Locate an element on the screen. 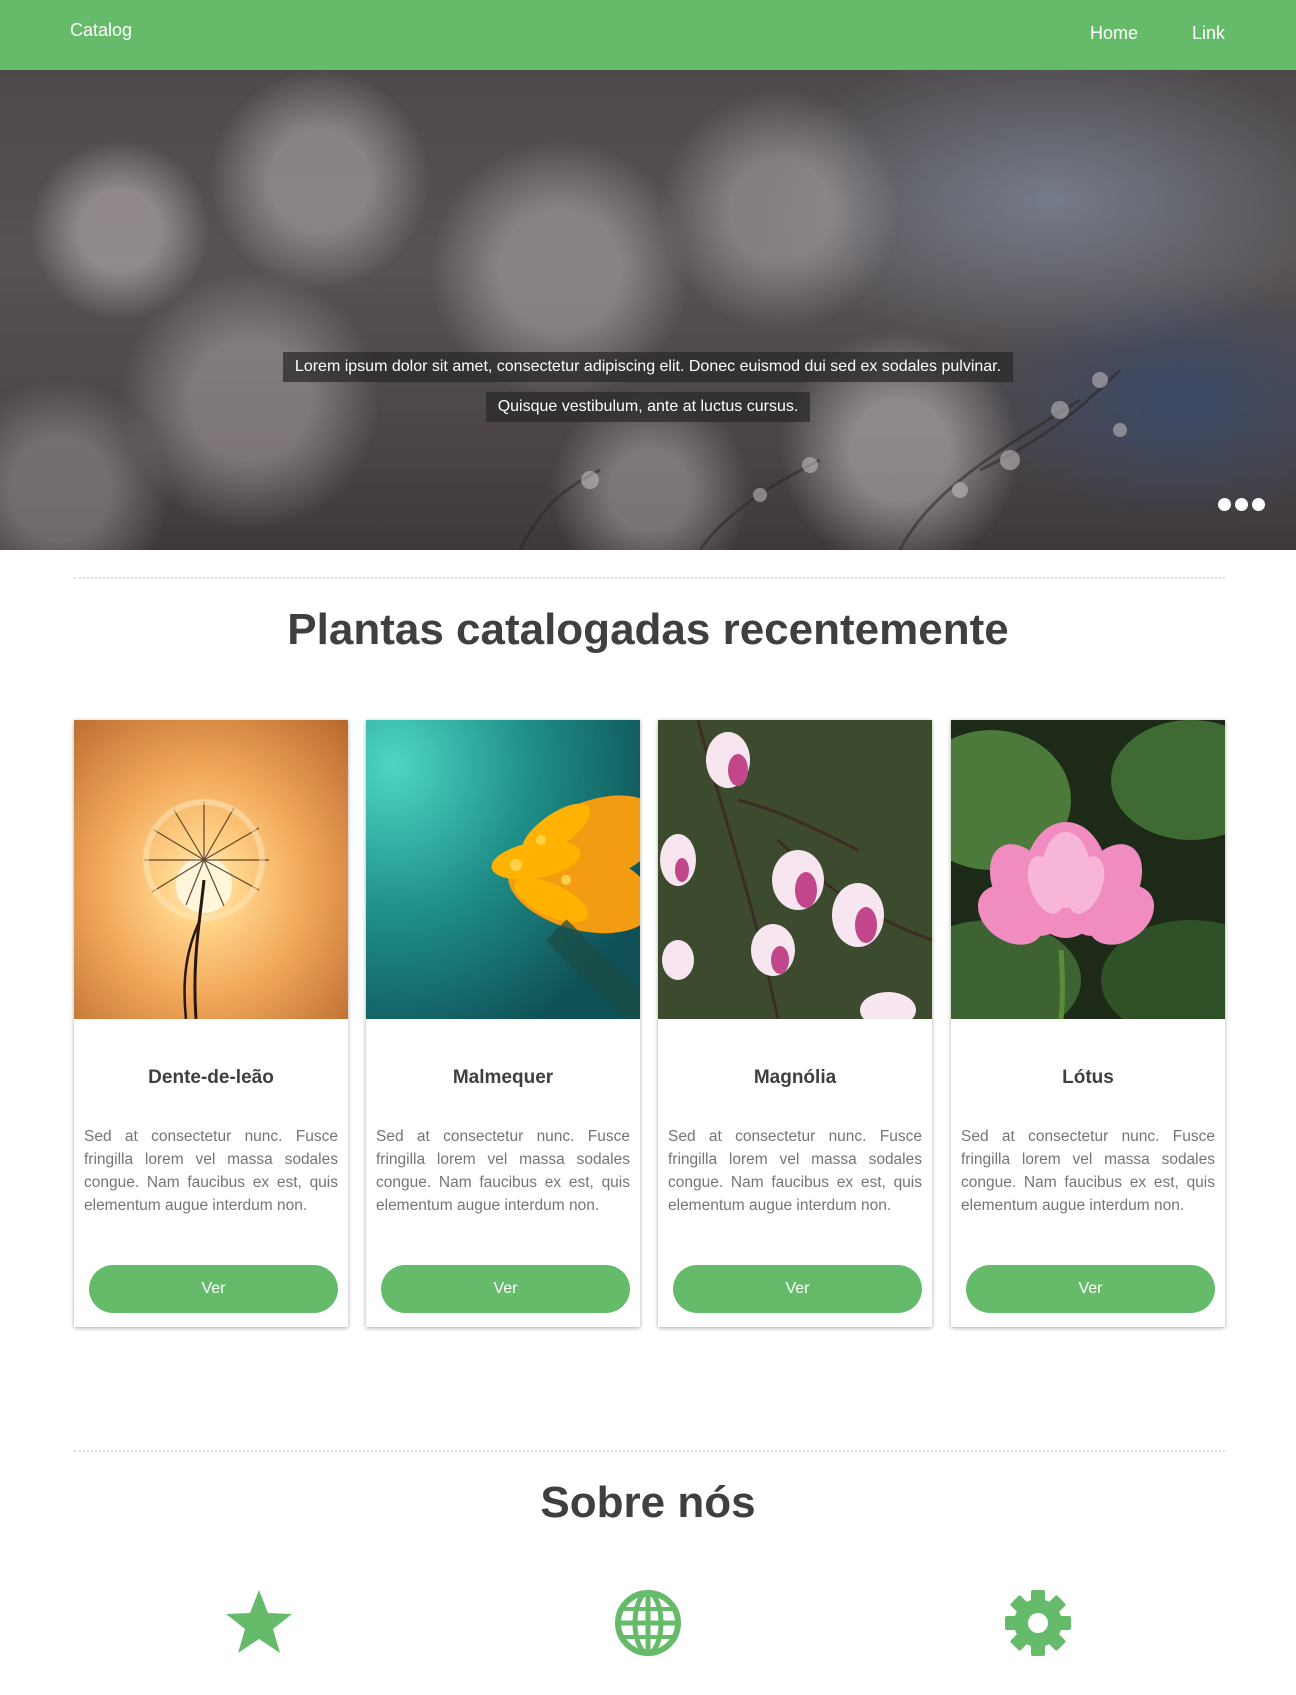 This screenshot has width=1296, height=1695. magnolia-image is located at coordinates (795, 869).